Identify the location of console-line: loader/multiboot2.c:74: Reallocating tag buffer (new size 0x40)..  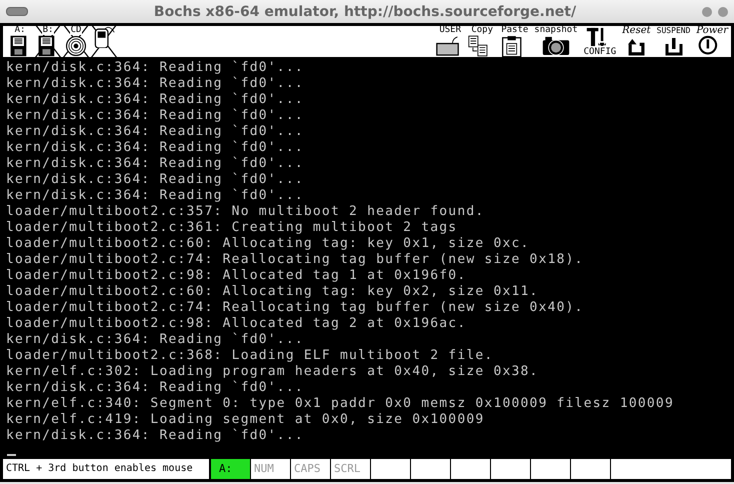
(295, 308).